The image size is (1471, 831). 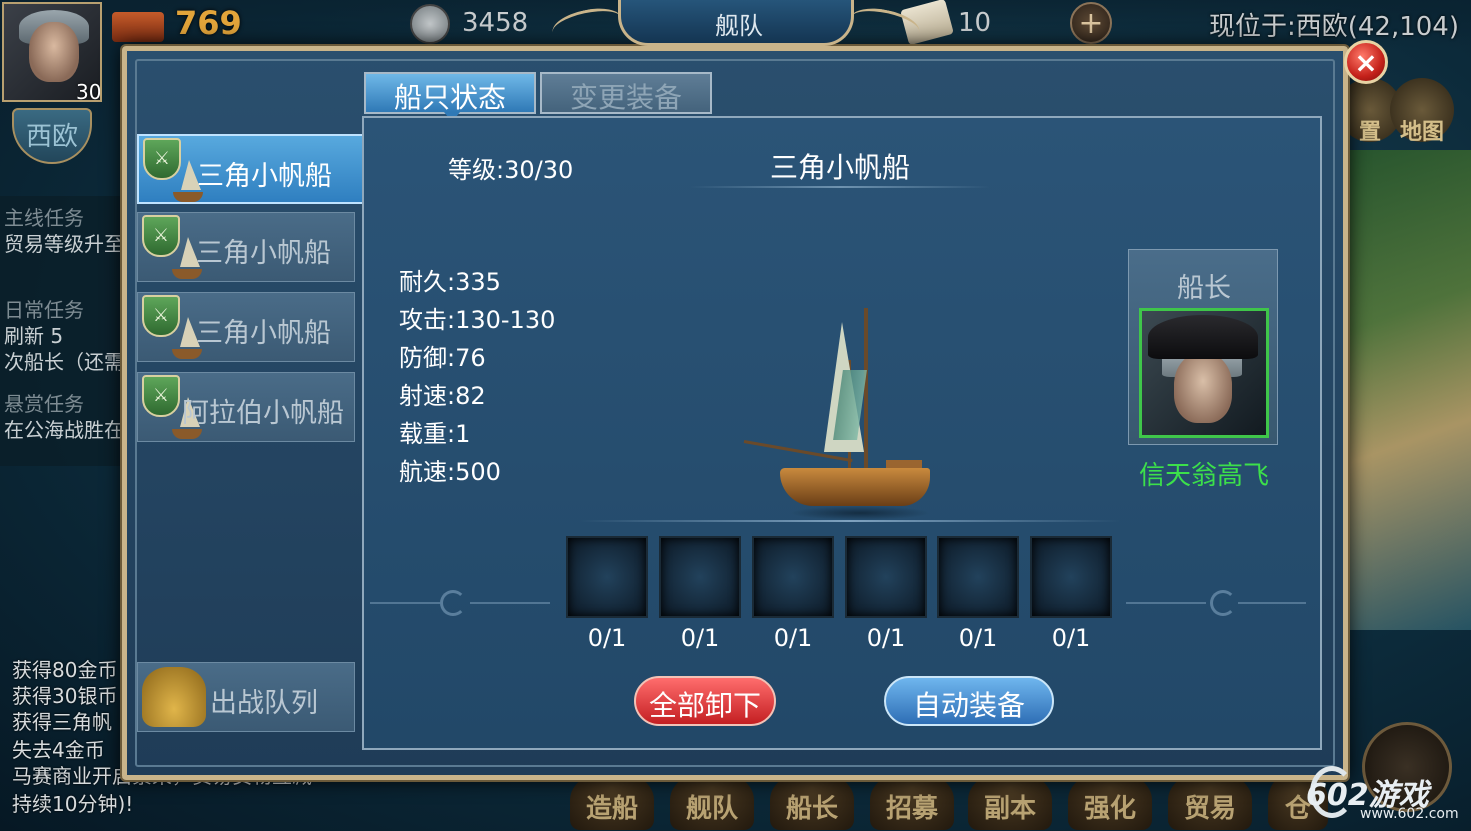 What do you see at coordinates (64, 362) in the screenshot?
I see `quest-daily-text-2: 次船长（还需` at bounding box center [64, 362].